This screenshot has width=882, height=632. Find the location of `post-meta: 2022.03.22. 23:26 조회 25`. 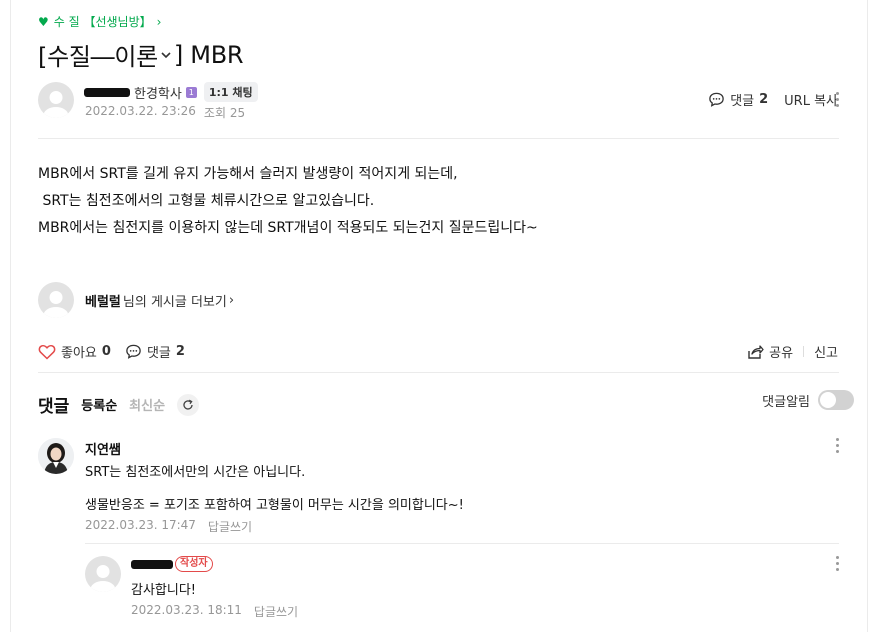

post-meta: 2022.03.22. 23:26 조회 25 is located at coordinates (165, 112).